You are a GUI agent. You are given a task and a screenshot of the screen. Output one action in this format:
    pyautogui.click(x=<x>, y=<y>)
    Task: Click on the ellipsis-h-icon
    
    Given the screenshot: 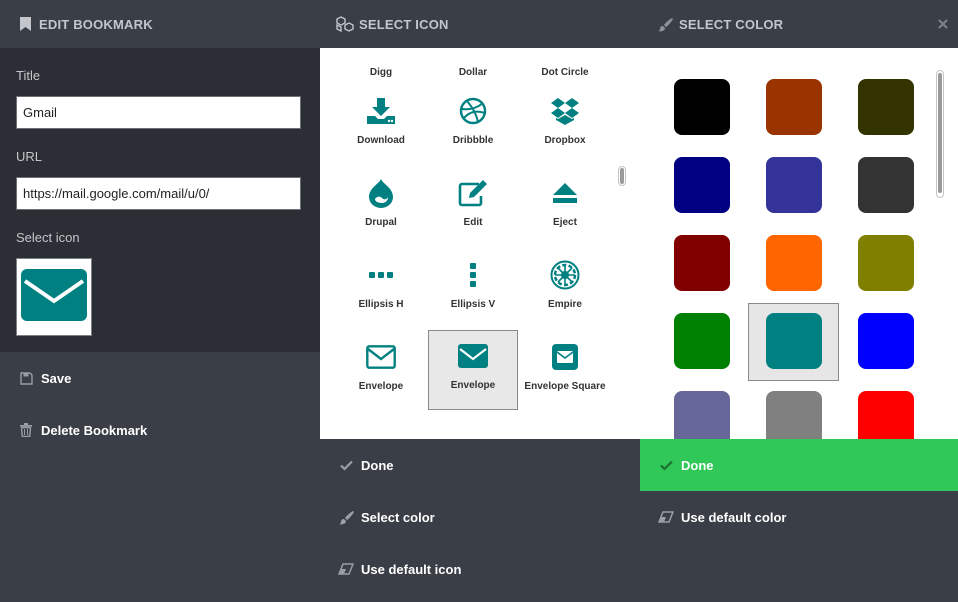 What is the action you would take?
    pyautogui.click(x=381, y=275)
    